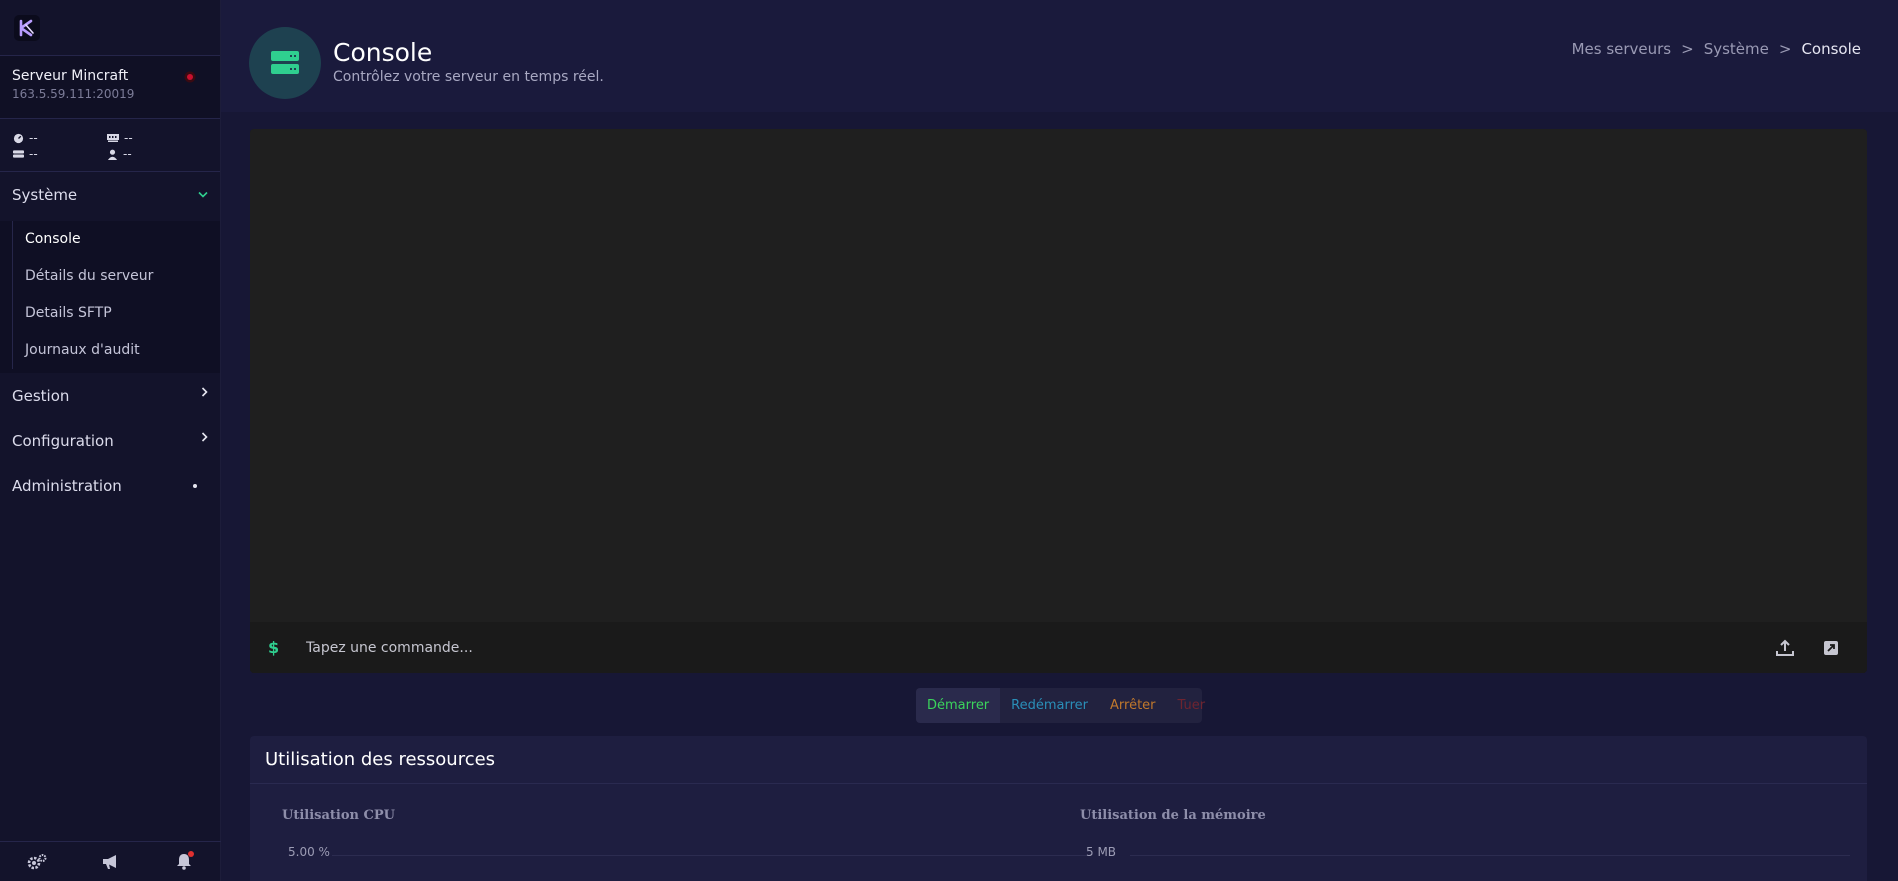 This screenshot has width=1898, height=881. I want to click on notifications-button, so click(184, 862).